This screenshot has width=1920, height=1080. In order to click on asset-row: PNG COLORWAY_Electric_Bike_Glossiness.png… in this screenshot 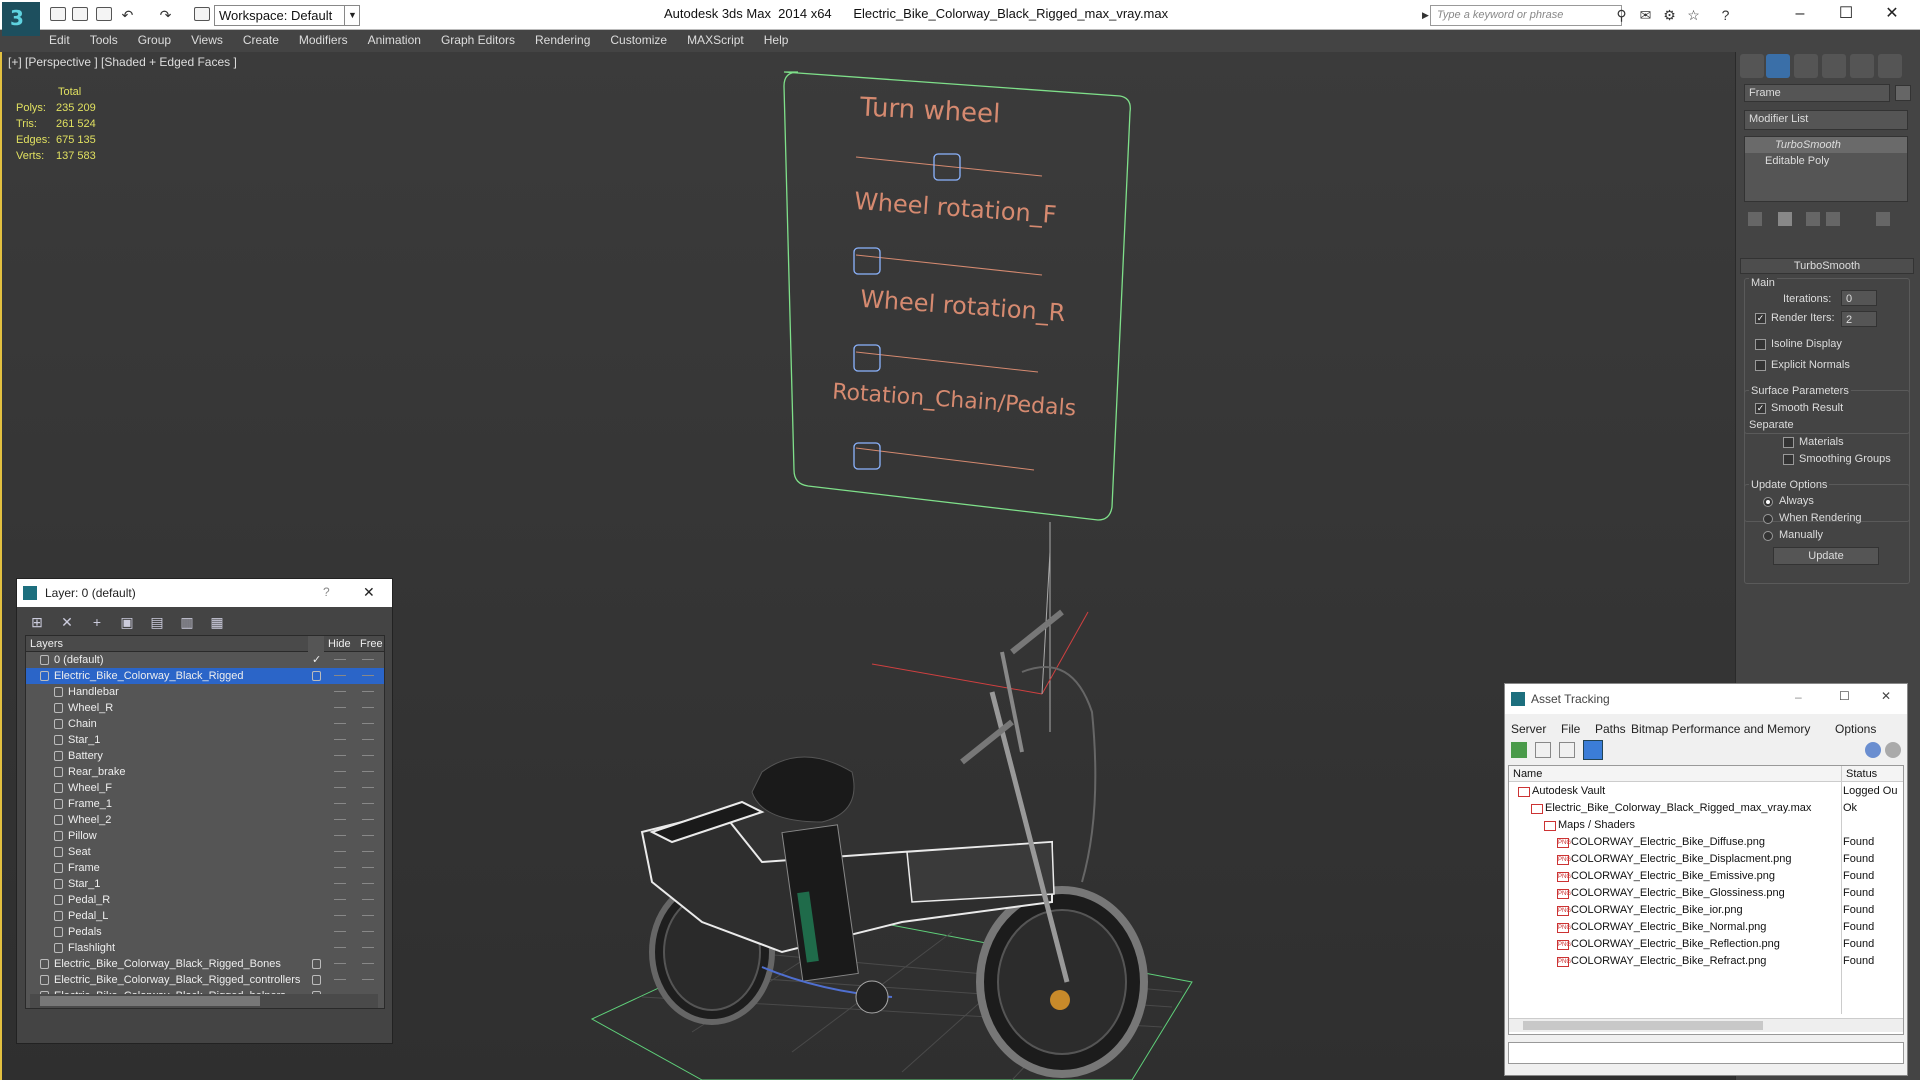, I will do `click(1706, 893)`.